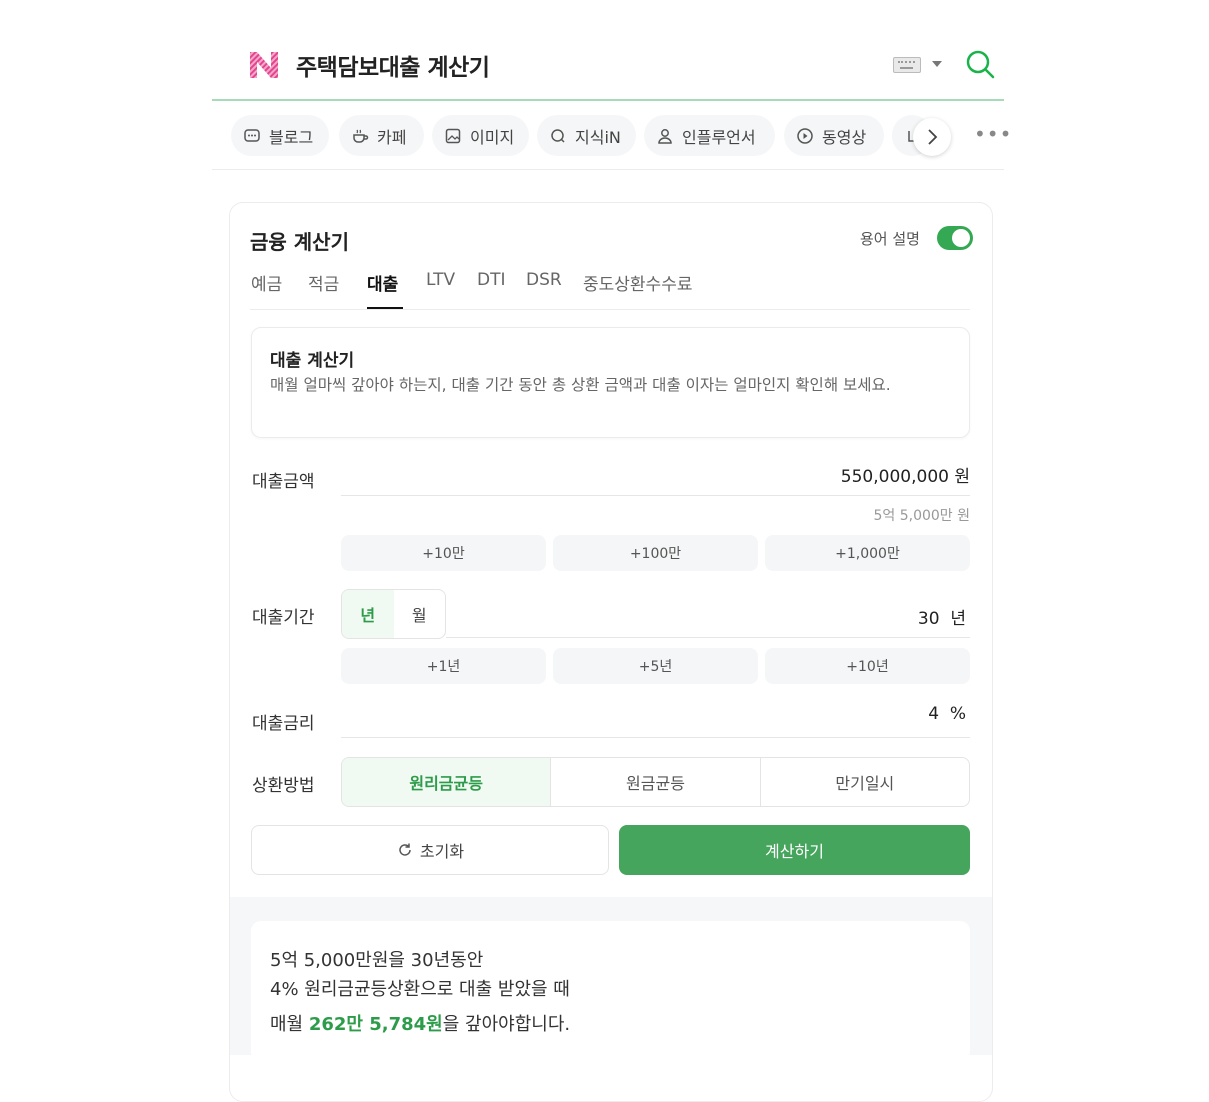 This screenshot has height=1102, width=1209. What do you see at coordinates (252, 135) in the screenshot?
I see `blog-icon` at bounding box center [252, 135].